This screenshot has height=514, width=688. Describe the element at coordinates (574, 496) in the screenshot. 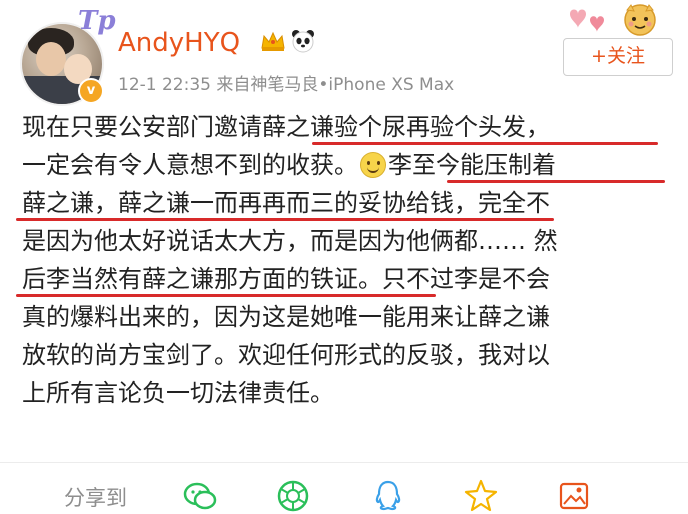

I see `gallery-icon` at that location.